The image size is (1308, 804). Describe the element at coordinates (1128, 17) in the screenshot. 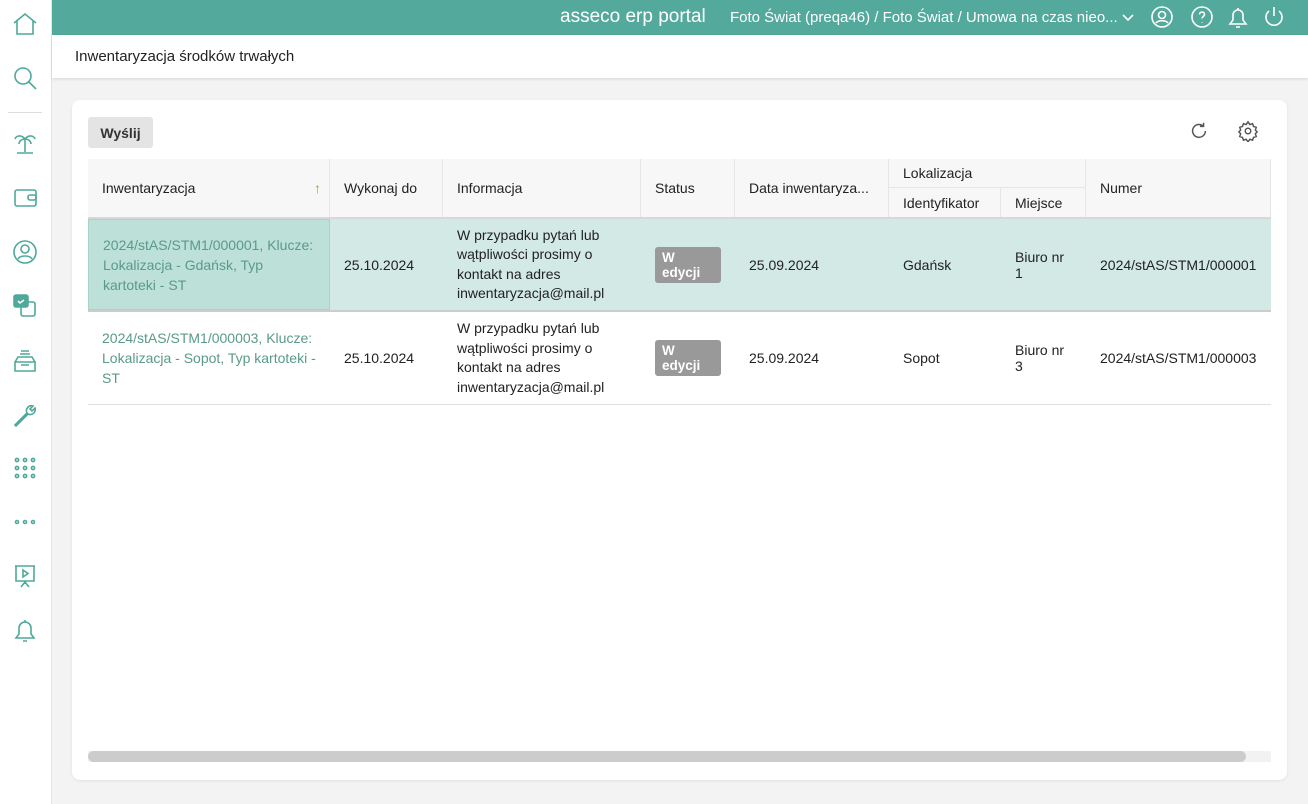

I see `chevron-down-icon` at that location.